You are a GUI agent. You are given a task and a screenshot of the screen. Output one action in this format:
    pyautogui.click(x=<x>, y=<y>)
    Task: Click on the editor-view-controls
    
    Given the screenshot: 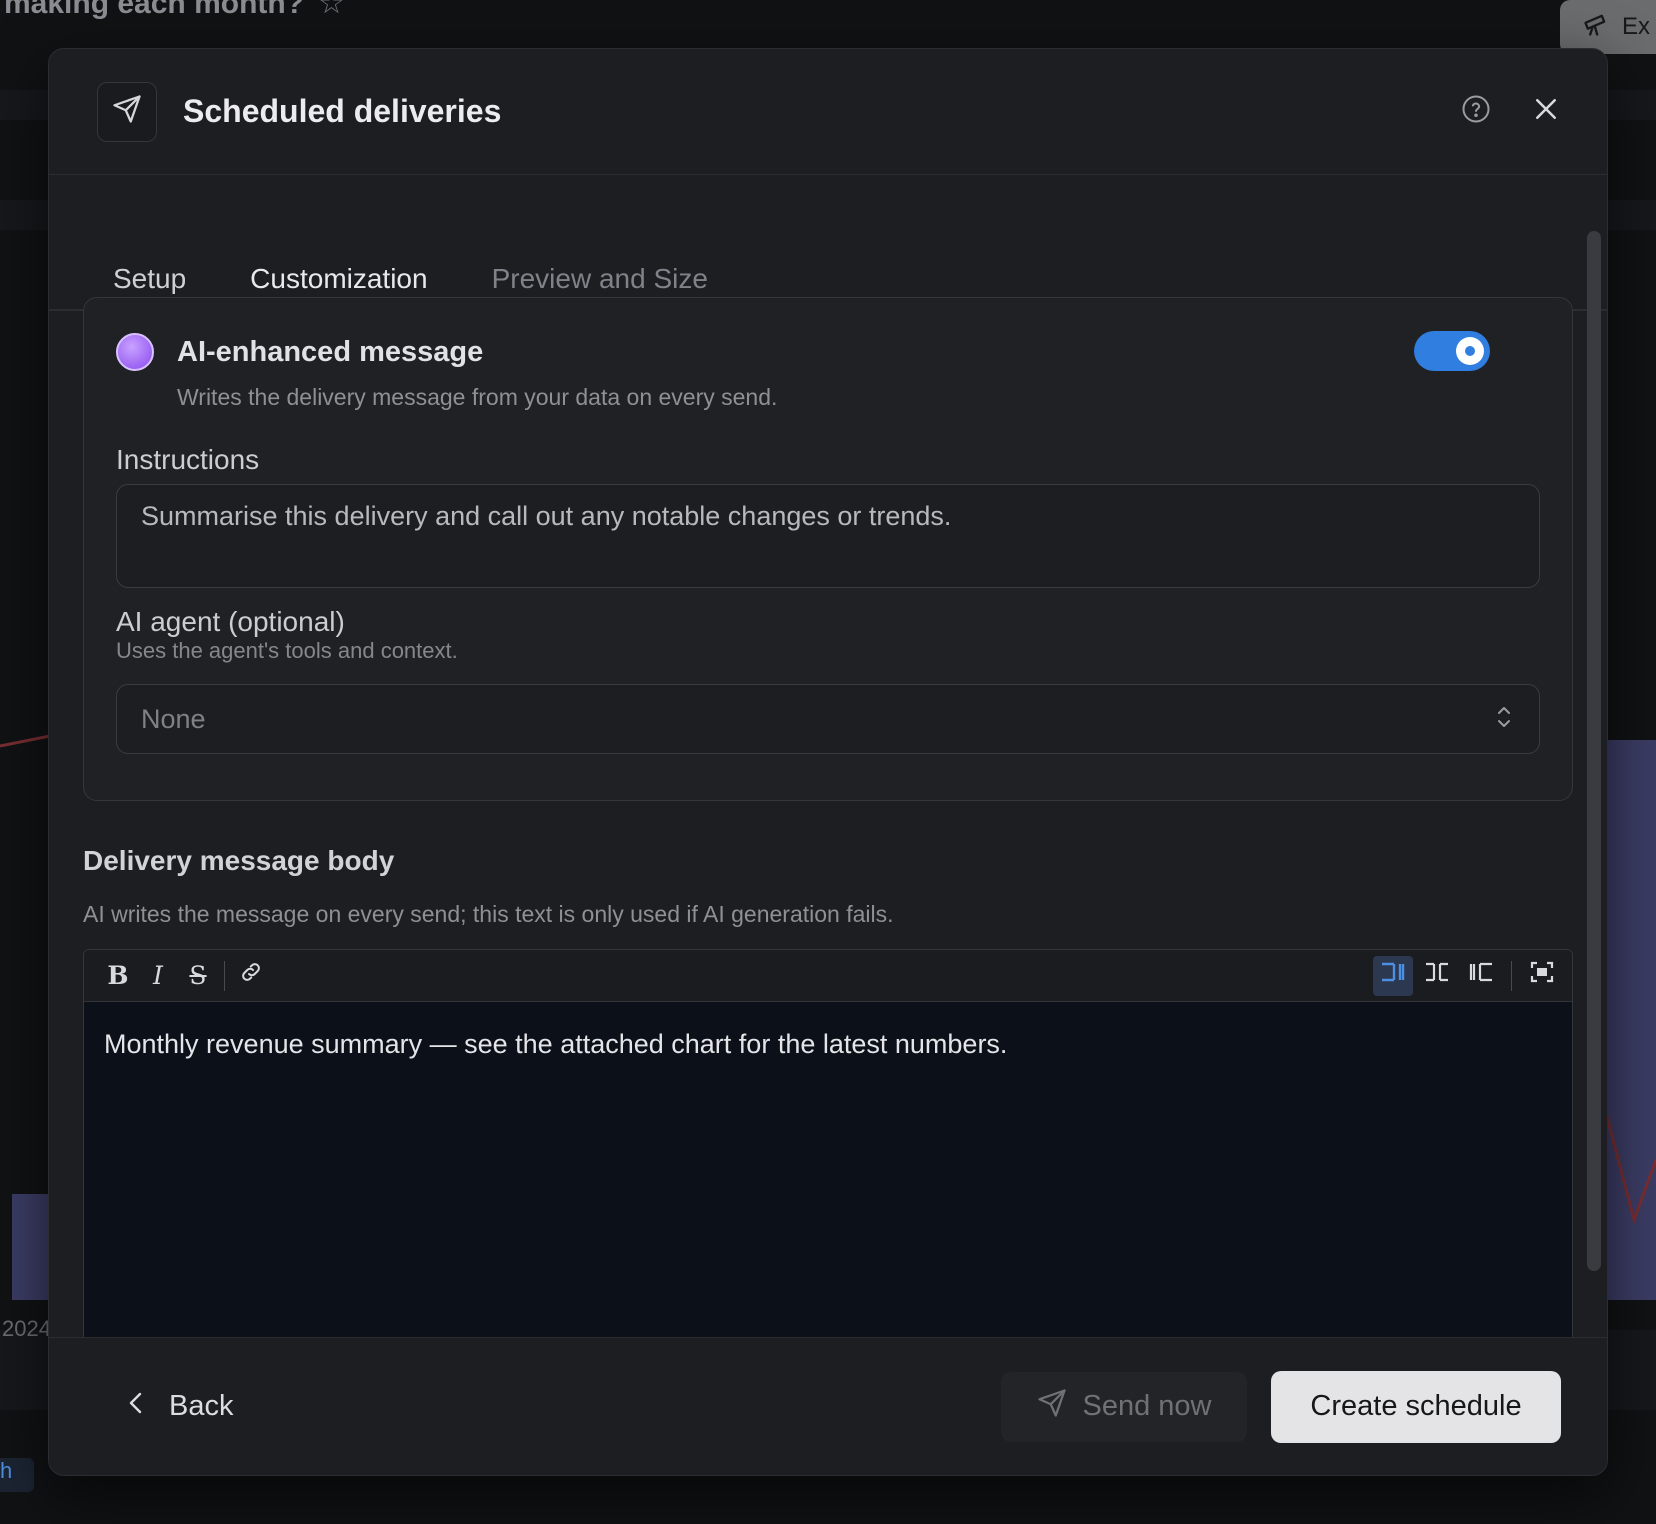 What is the action you would take?
    pyautogui.click(x=1467, y=975)
    